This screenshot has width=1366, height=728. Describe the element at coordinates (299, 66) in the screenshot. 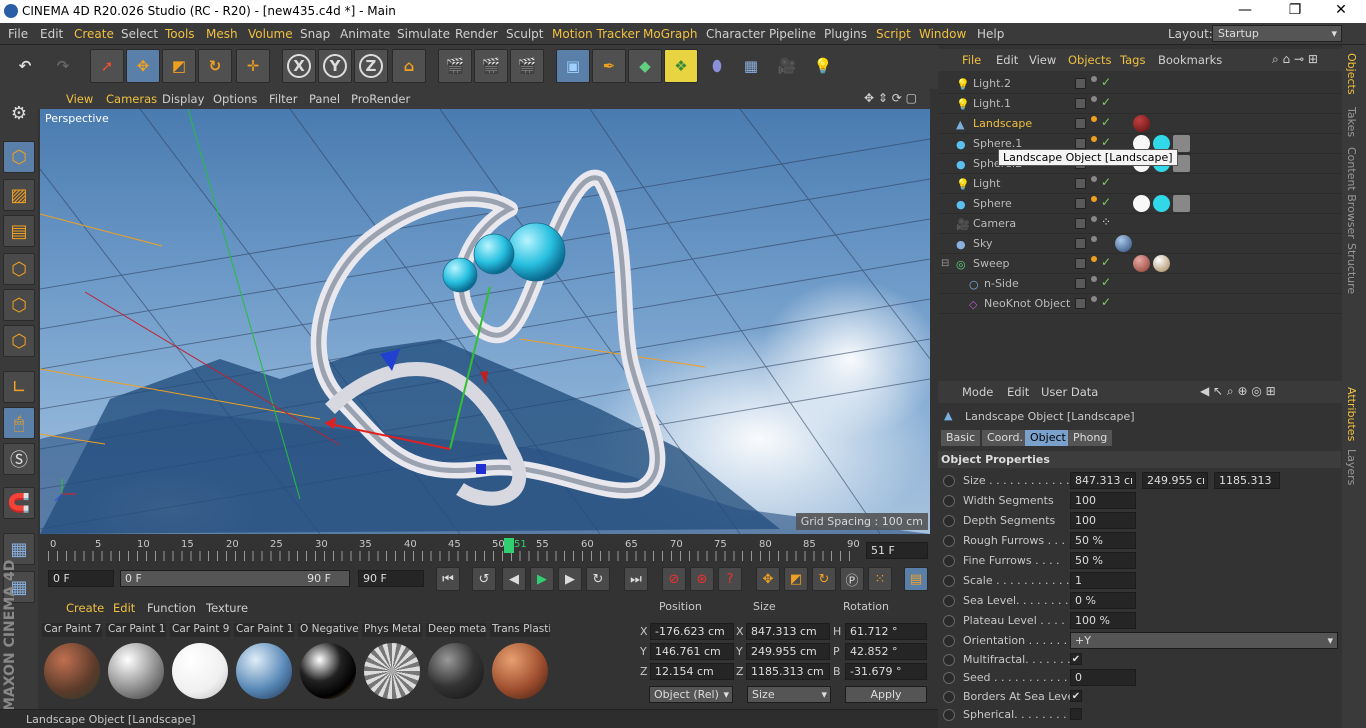

I see `x-axis-lock-button: X` at that location.